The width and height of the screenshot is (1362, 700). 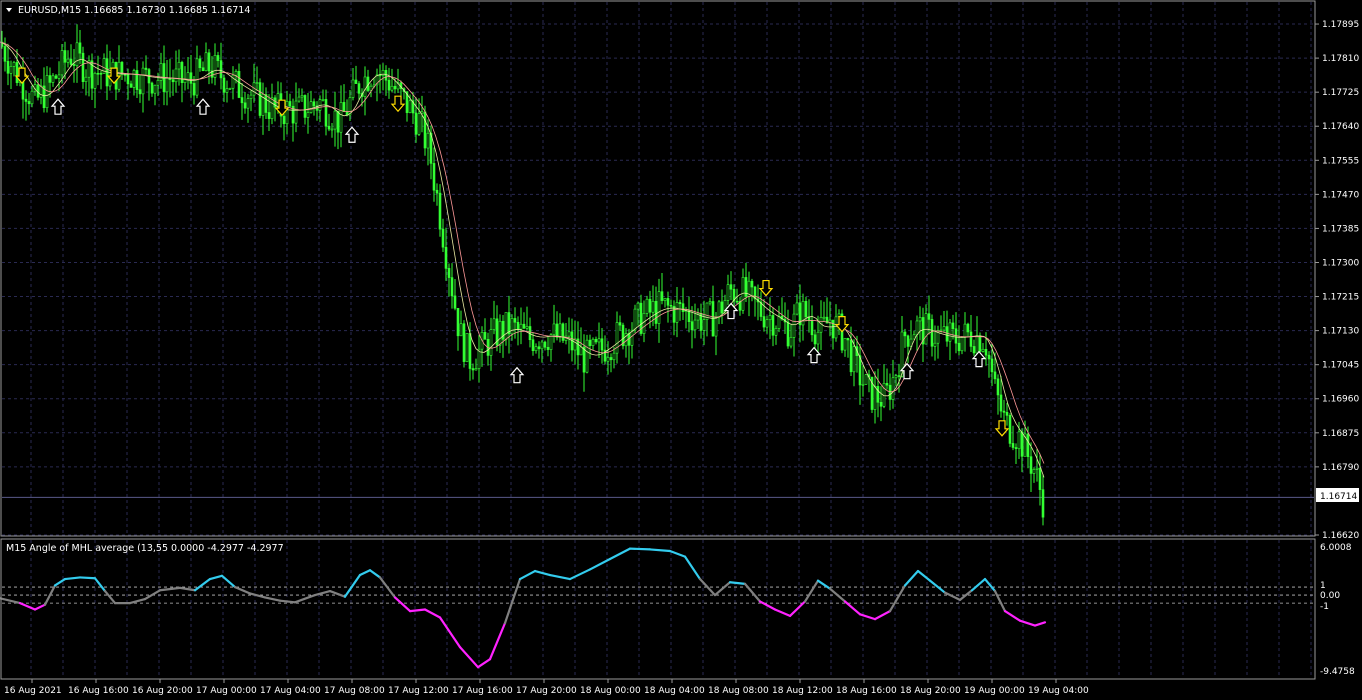 I want to click on indicator-y-tick-label: 1, so click(x=1323, y=586).